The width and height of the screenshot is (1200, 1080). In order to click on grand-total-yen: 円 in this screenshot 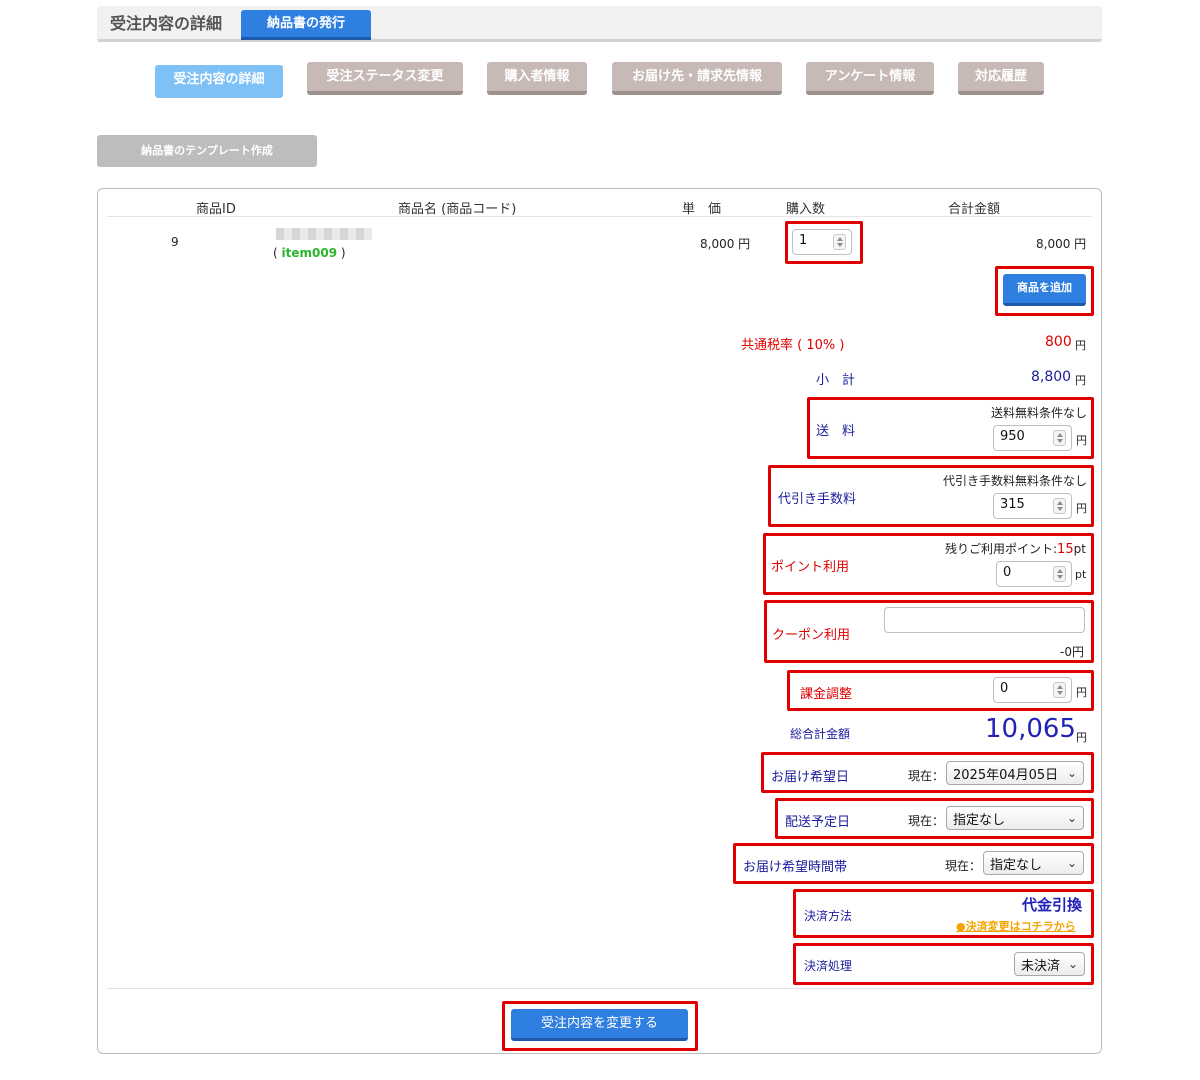, I will do `click(1081, 737)`.